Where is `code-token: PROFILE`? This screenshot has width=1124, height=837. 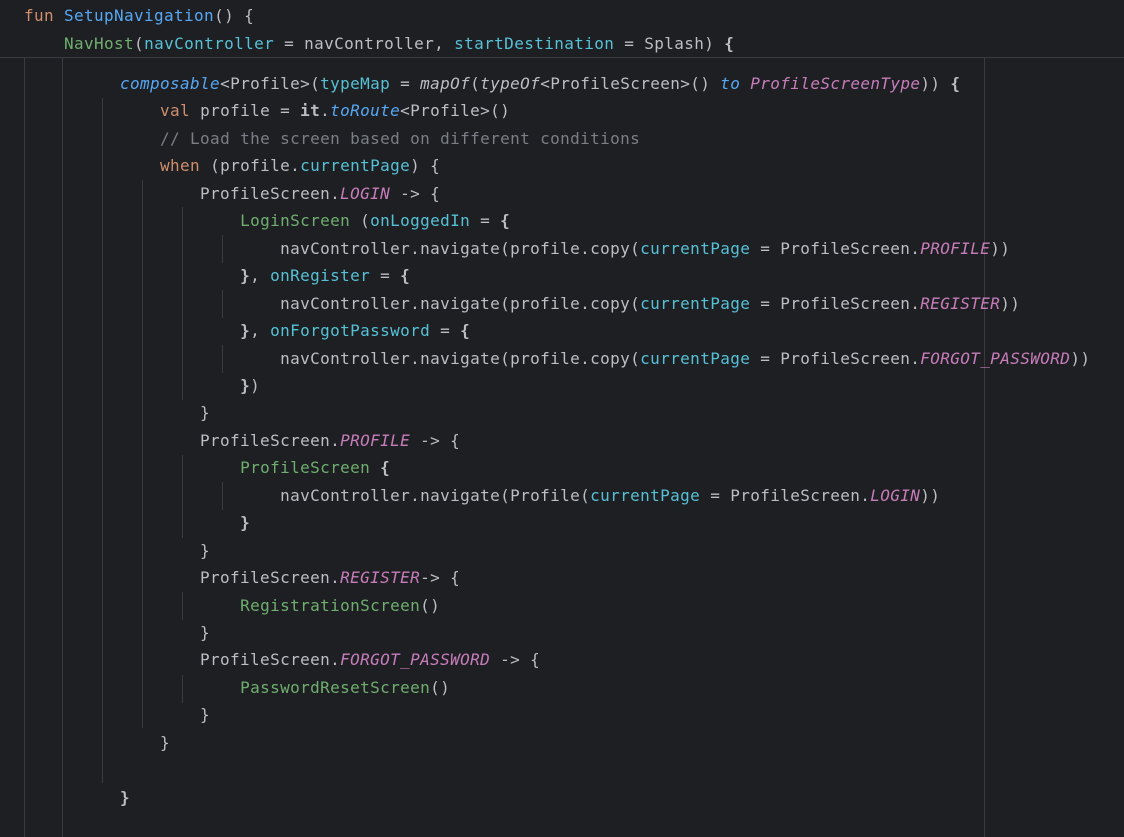 code-token: PROFILE is located at coordinates (955, 248).